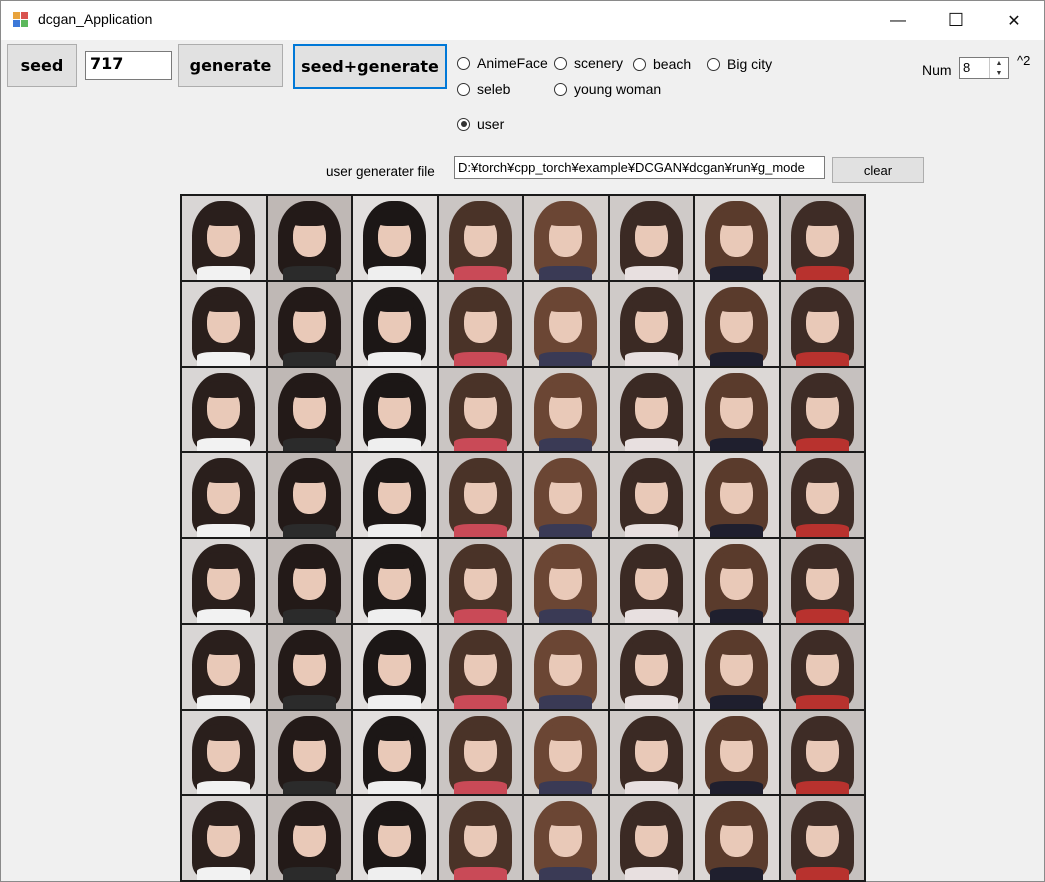  I want to click on radio-scenery: scenery, so click(588, 63).